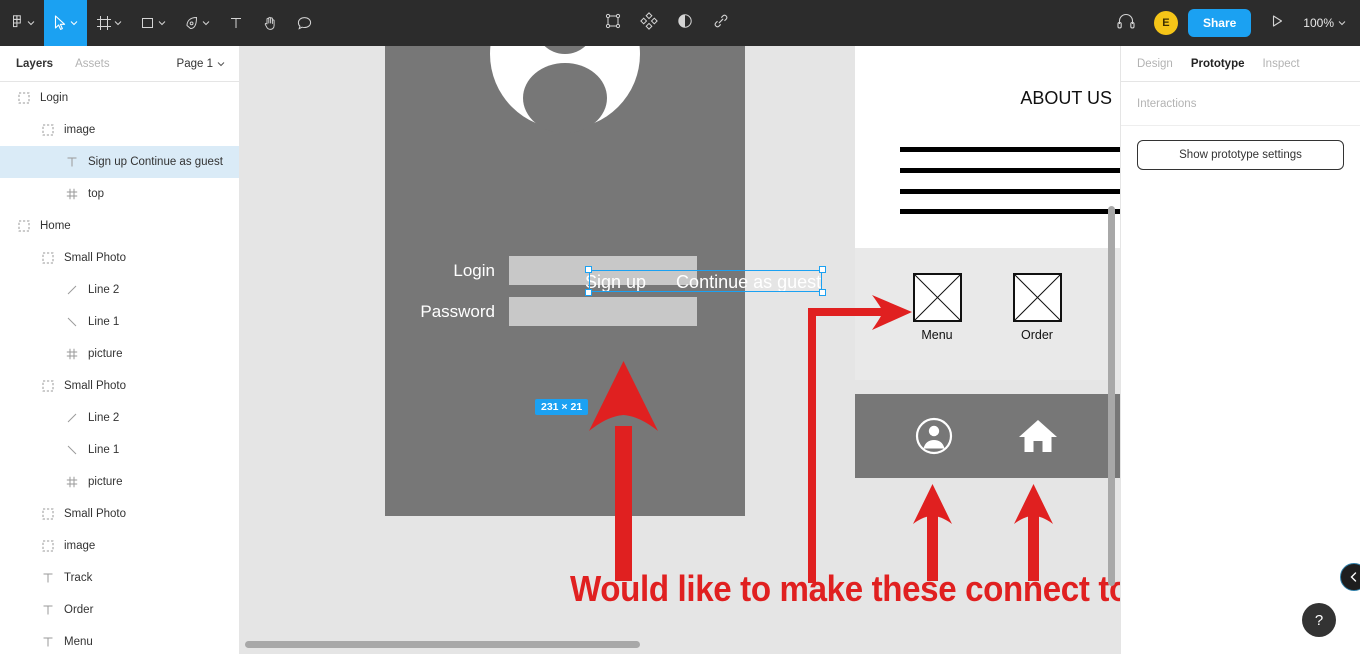  I want to click on canvas-horizontal-scrollbar-thumb, so click(442, 644).